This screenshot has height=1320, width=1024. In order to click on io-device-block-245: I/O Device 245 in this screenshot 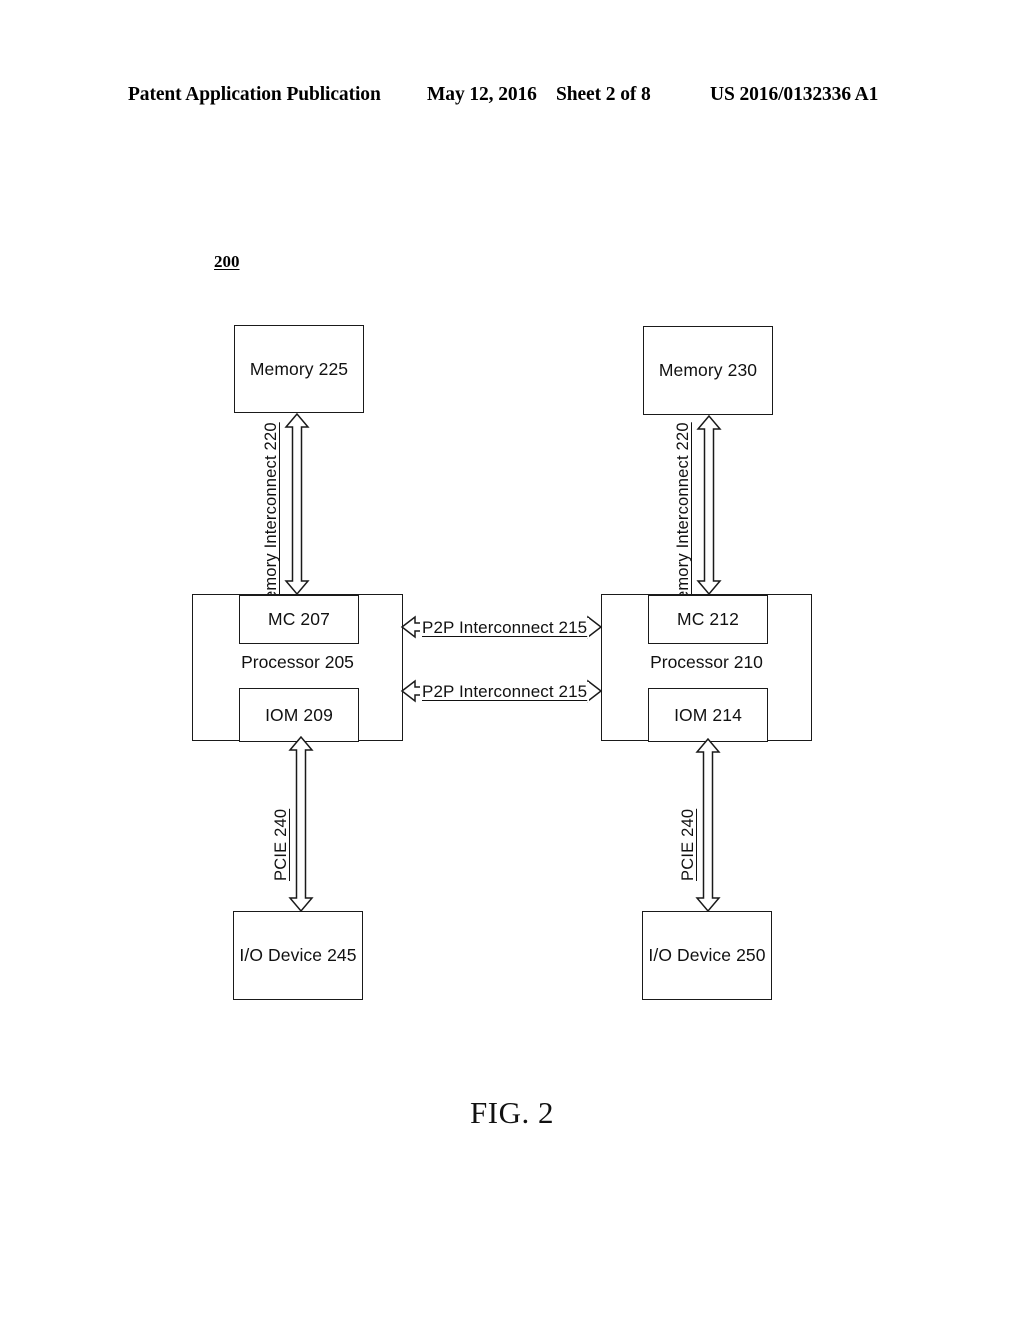, I will do `click(298, 955)`.